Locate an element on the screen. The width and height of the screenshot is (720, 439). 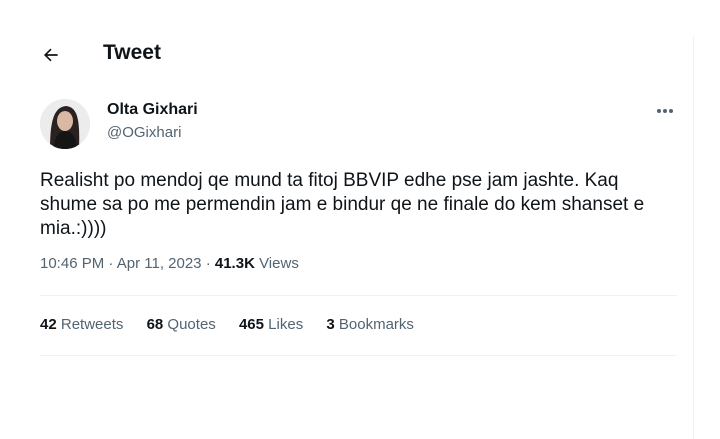
display-name: Olta Gixhari is located at coordinates (152, 110).